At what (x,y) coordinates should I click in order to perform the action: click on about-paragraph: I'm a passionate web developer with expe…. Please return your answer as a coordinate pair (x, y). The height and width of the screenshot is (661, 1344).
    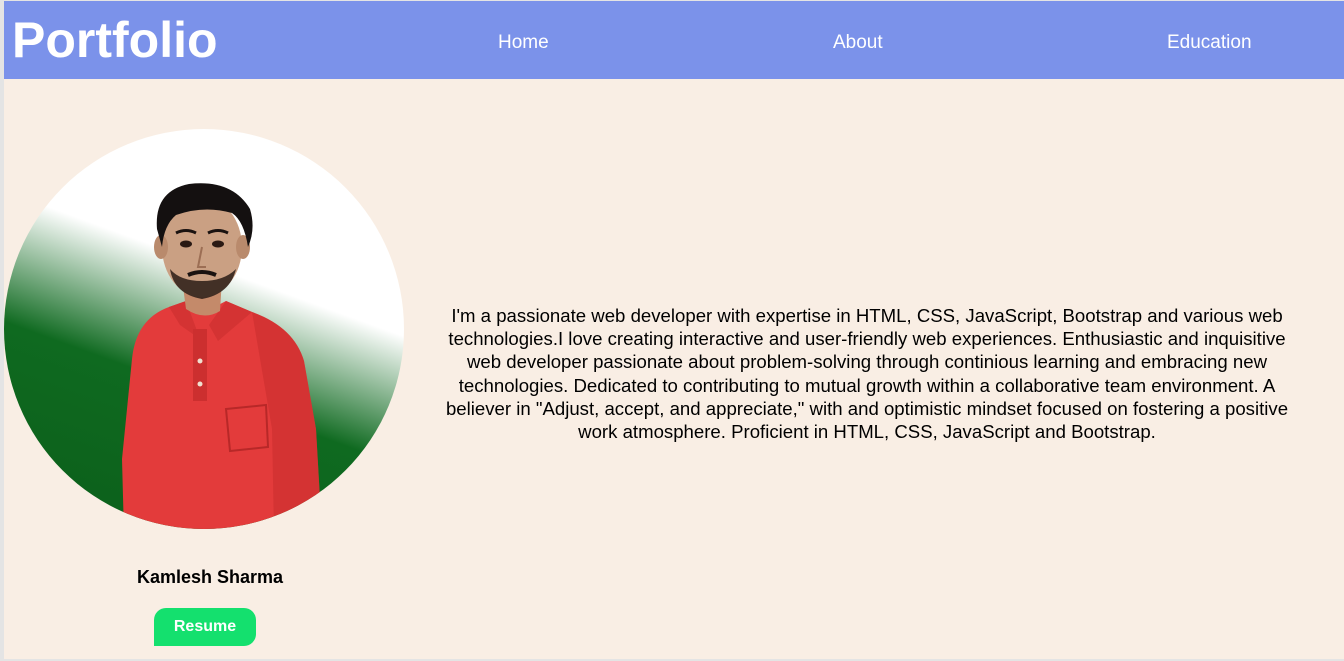
    Looking at the image, I should click on (867, 374).